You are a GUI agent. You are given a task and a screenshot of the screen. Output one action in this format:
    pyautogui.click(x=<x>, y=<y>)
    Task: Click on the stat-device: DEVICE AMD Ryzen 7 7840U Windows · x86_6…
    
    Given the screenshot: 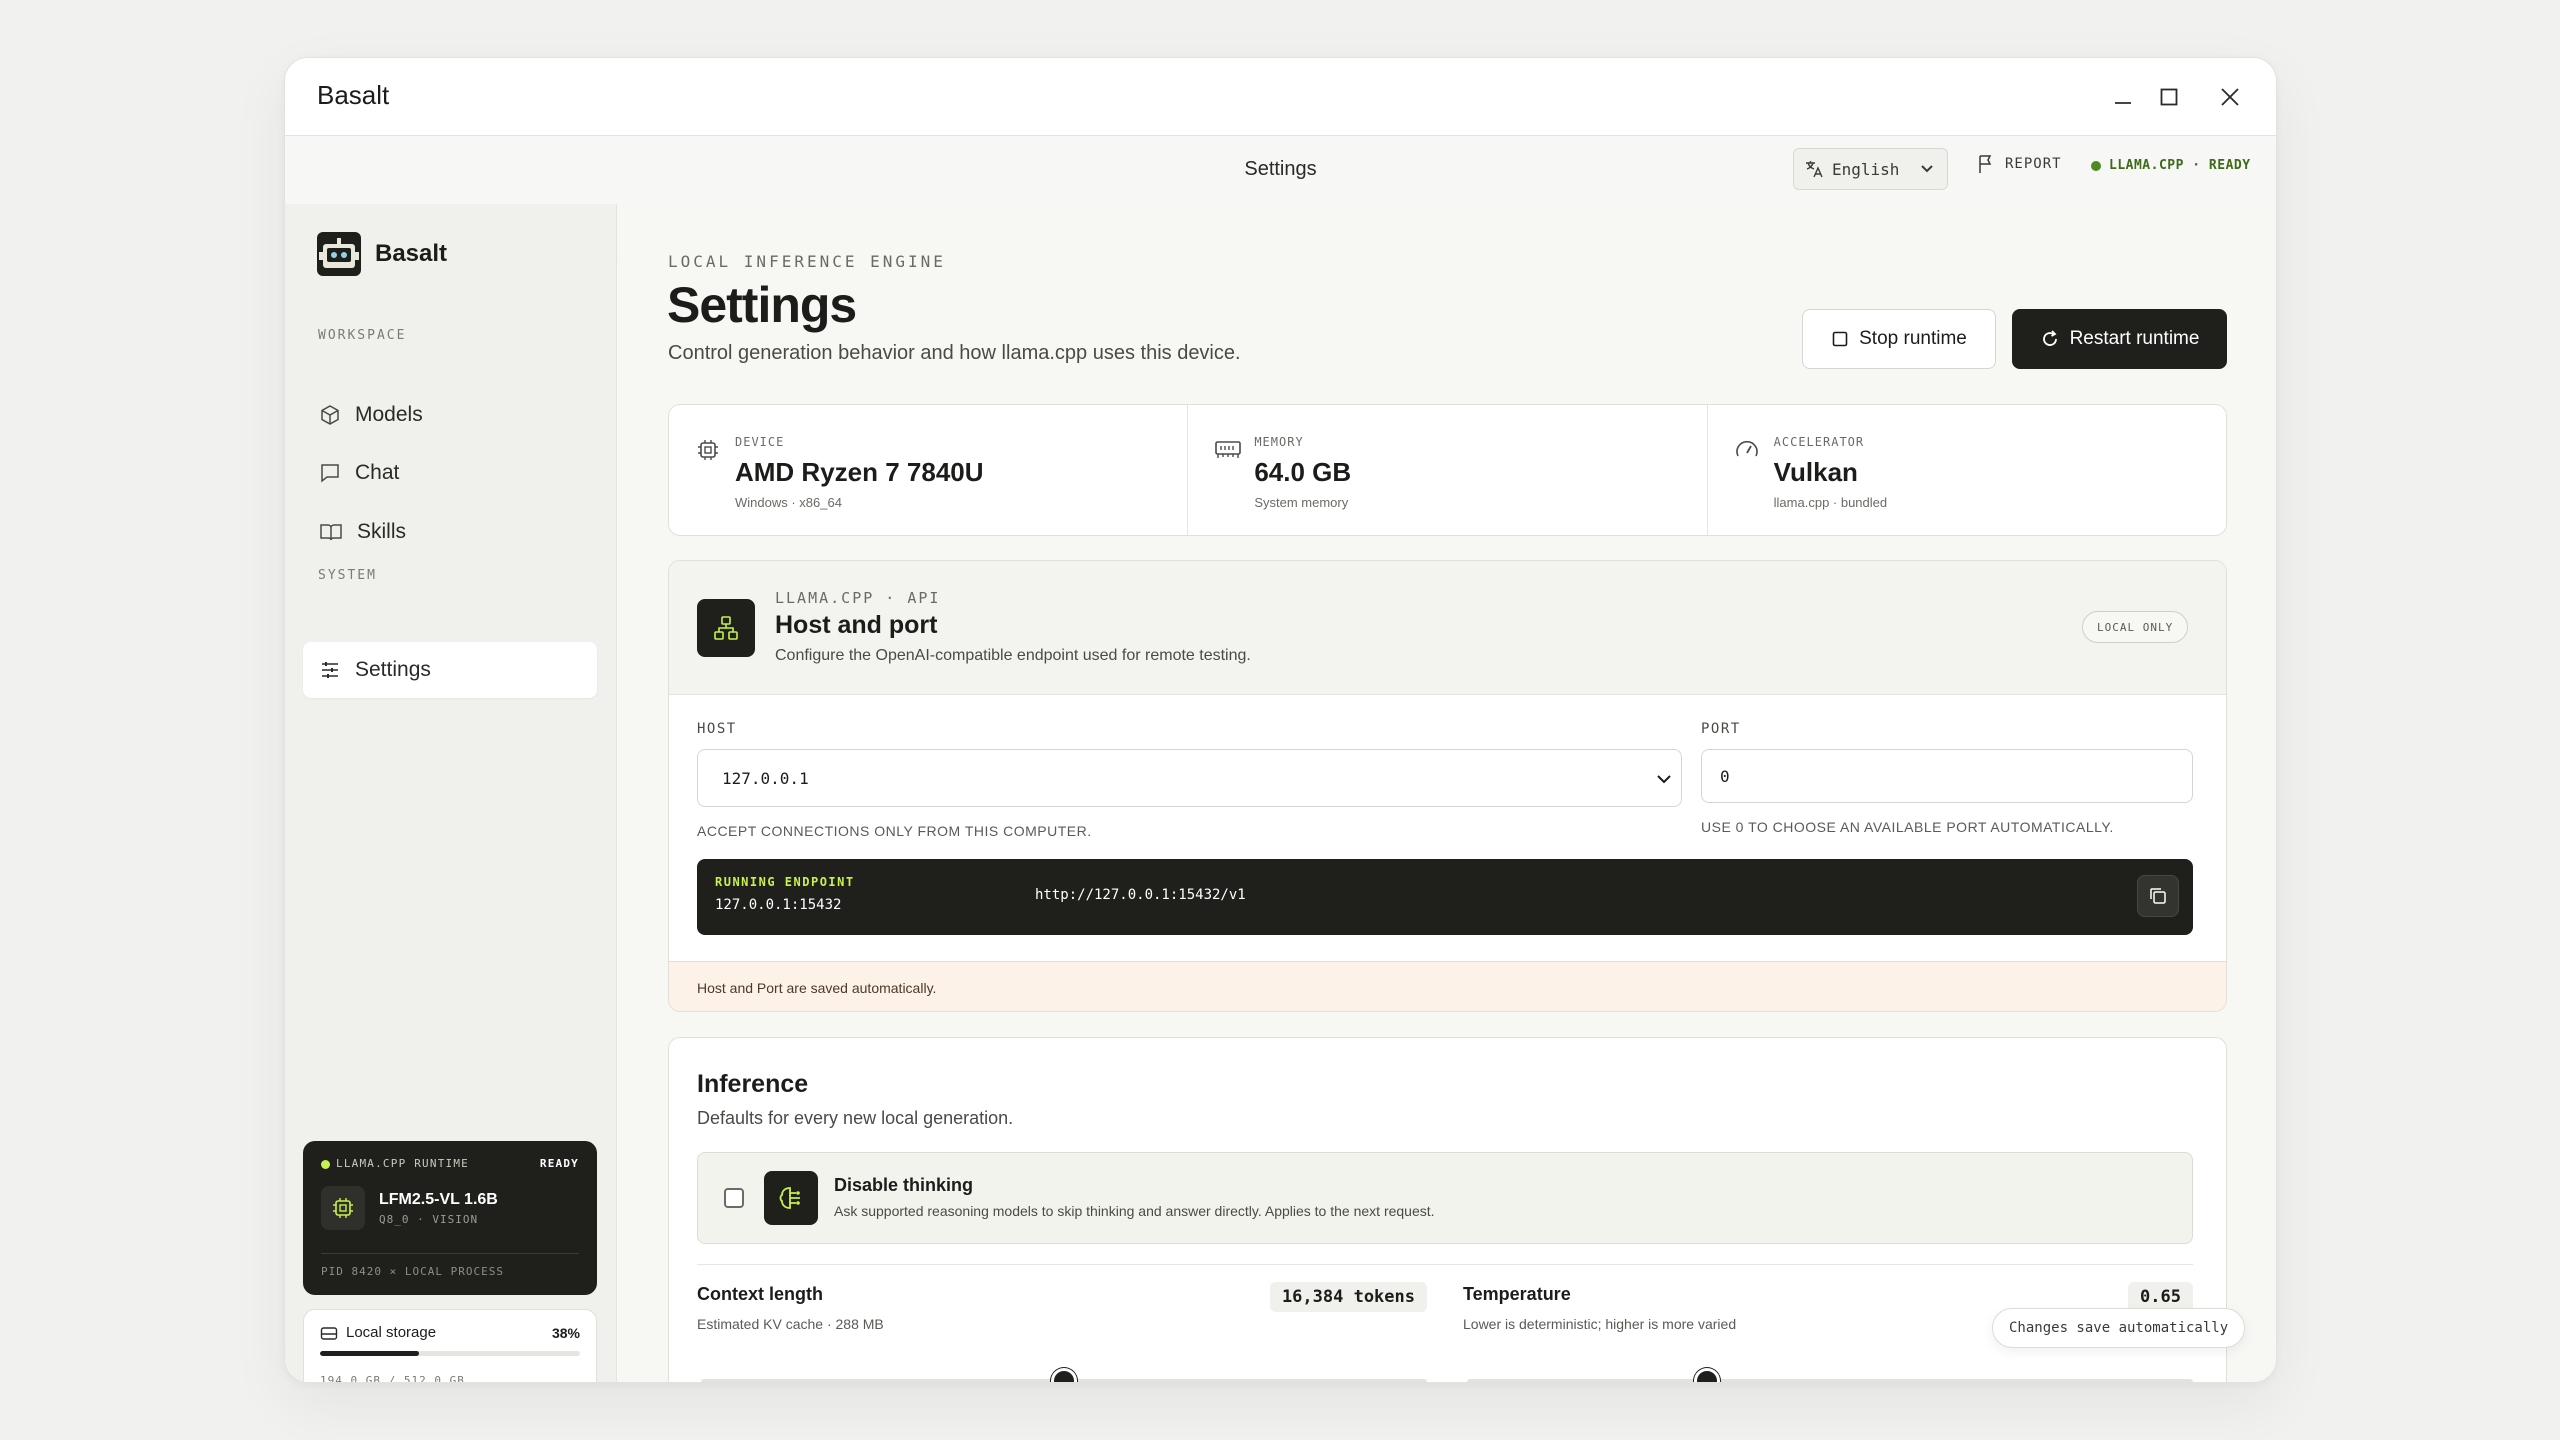 What is the action you would take?
    pyautogui.click(x=929, y=470)
    